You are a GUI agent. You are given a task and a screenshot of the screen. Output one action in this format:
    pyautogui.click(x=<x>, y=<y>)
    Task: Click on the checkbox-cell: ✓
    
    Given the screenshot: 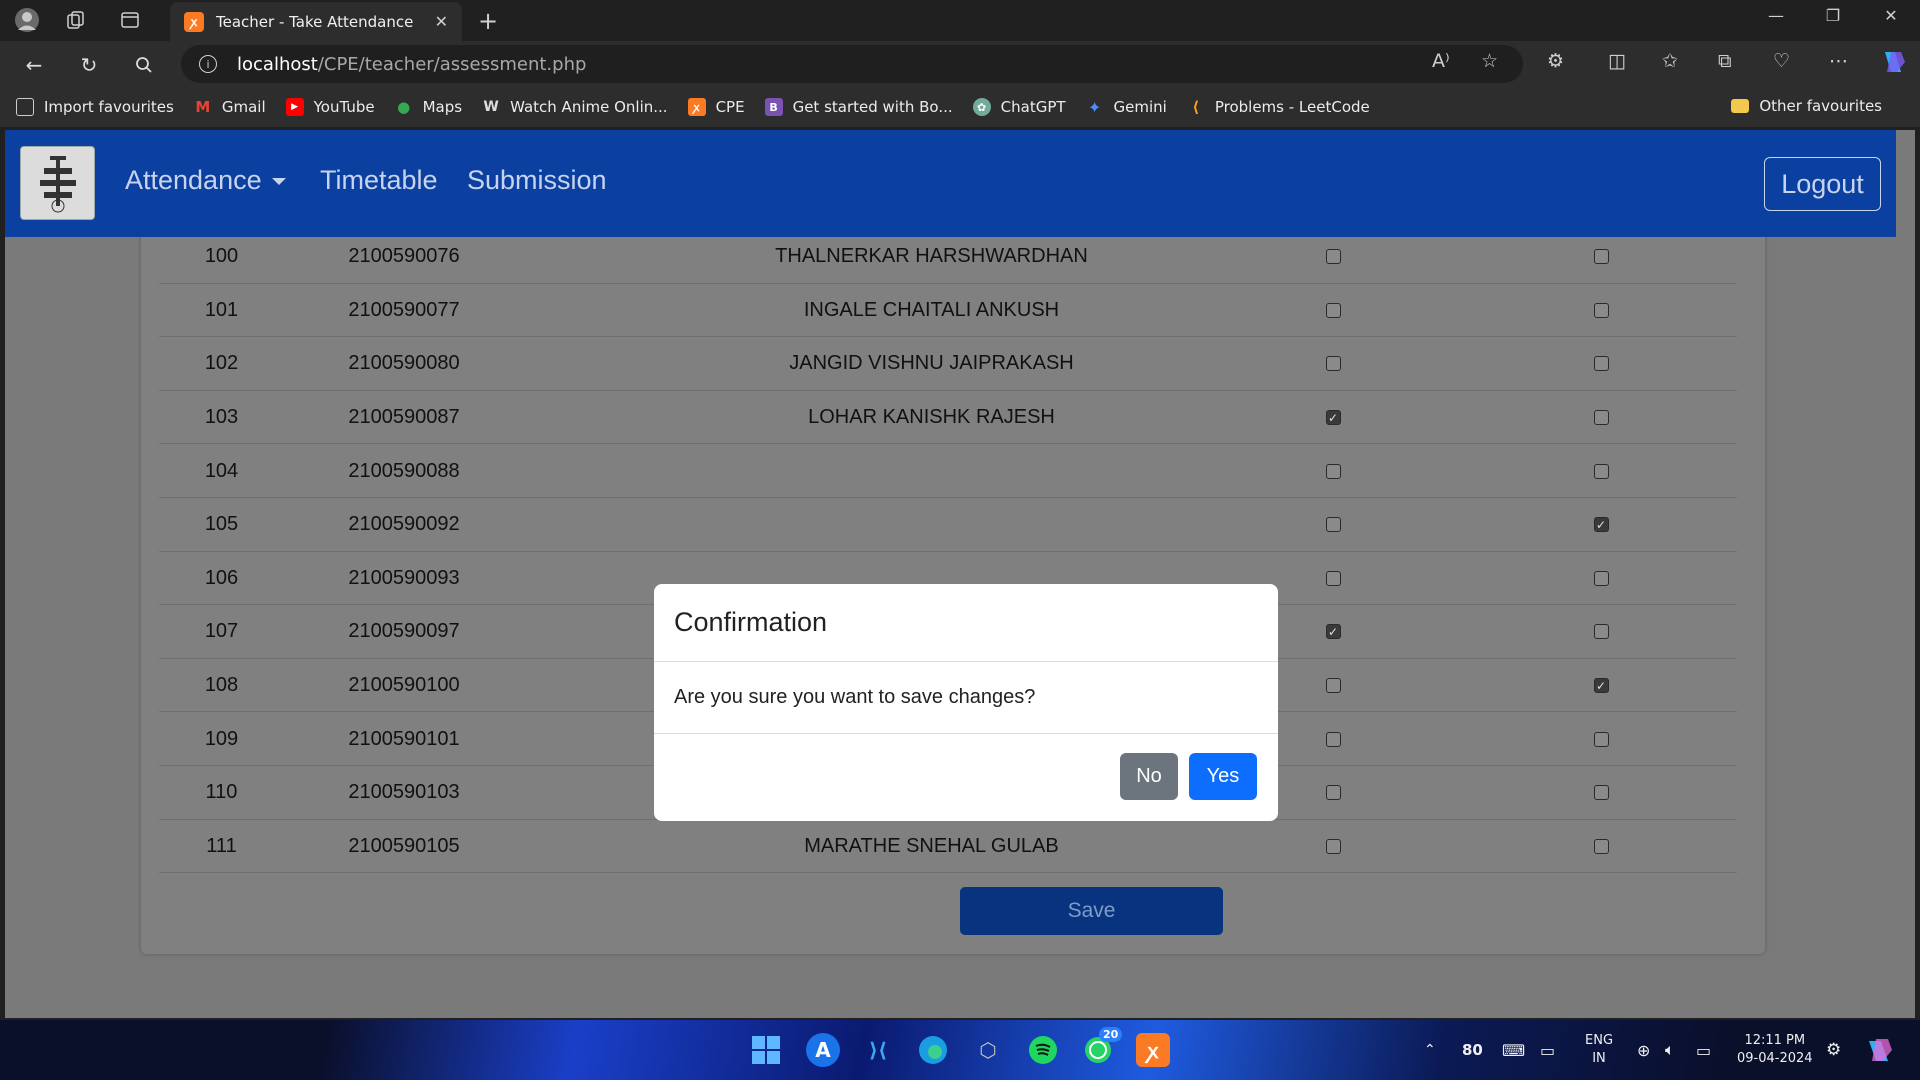 What is the action you would take?
    pyautogui.click(x=1333, y=418)
    